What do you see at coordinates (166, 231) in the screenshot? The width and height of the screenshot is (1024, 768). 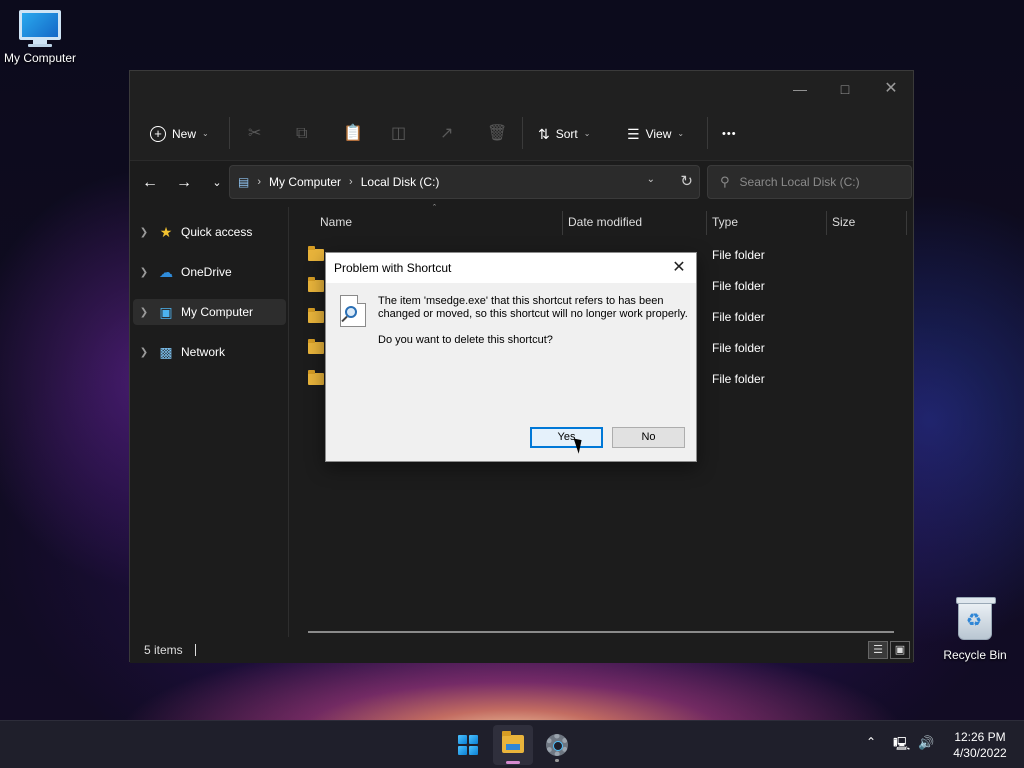 I see `star-icon: ★` at bounding box center [166, 231].